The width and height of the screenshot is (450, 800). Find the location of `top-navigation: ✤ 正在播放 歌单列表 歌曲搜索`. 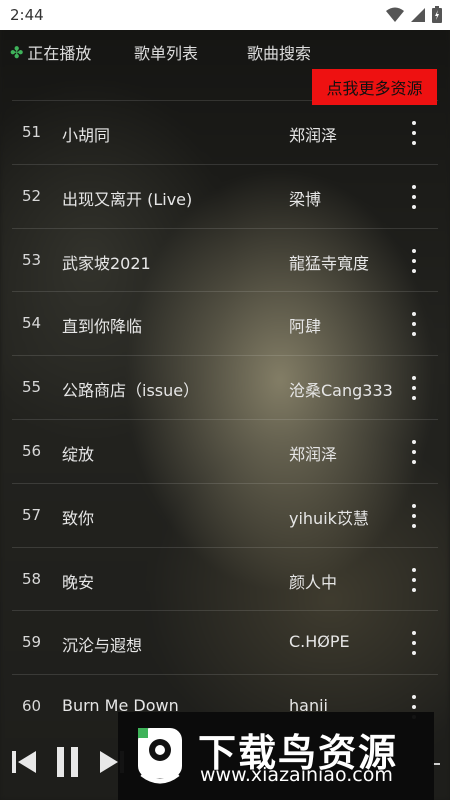

top-navigation: ✤ 正在播放 歌单列表 歌曲搜索 is located at coordinates (225, 50).